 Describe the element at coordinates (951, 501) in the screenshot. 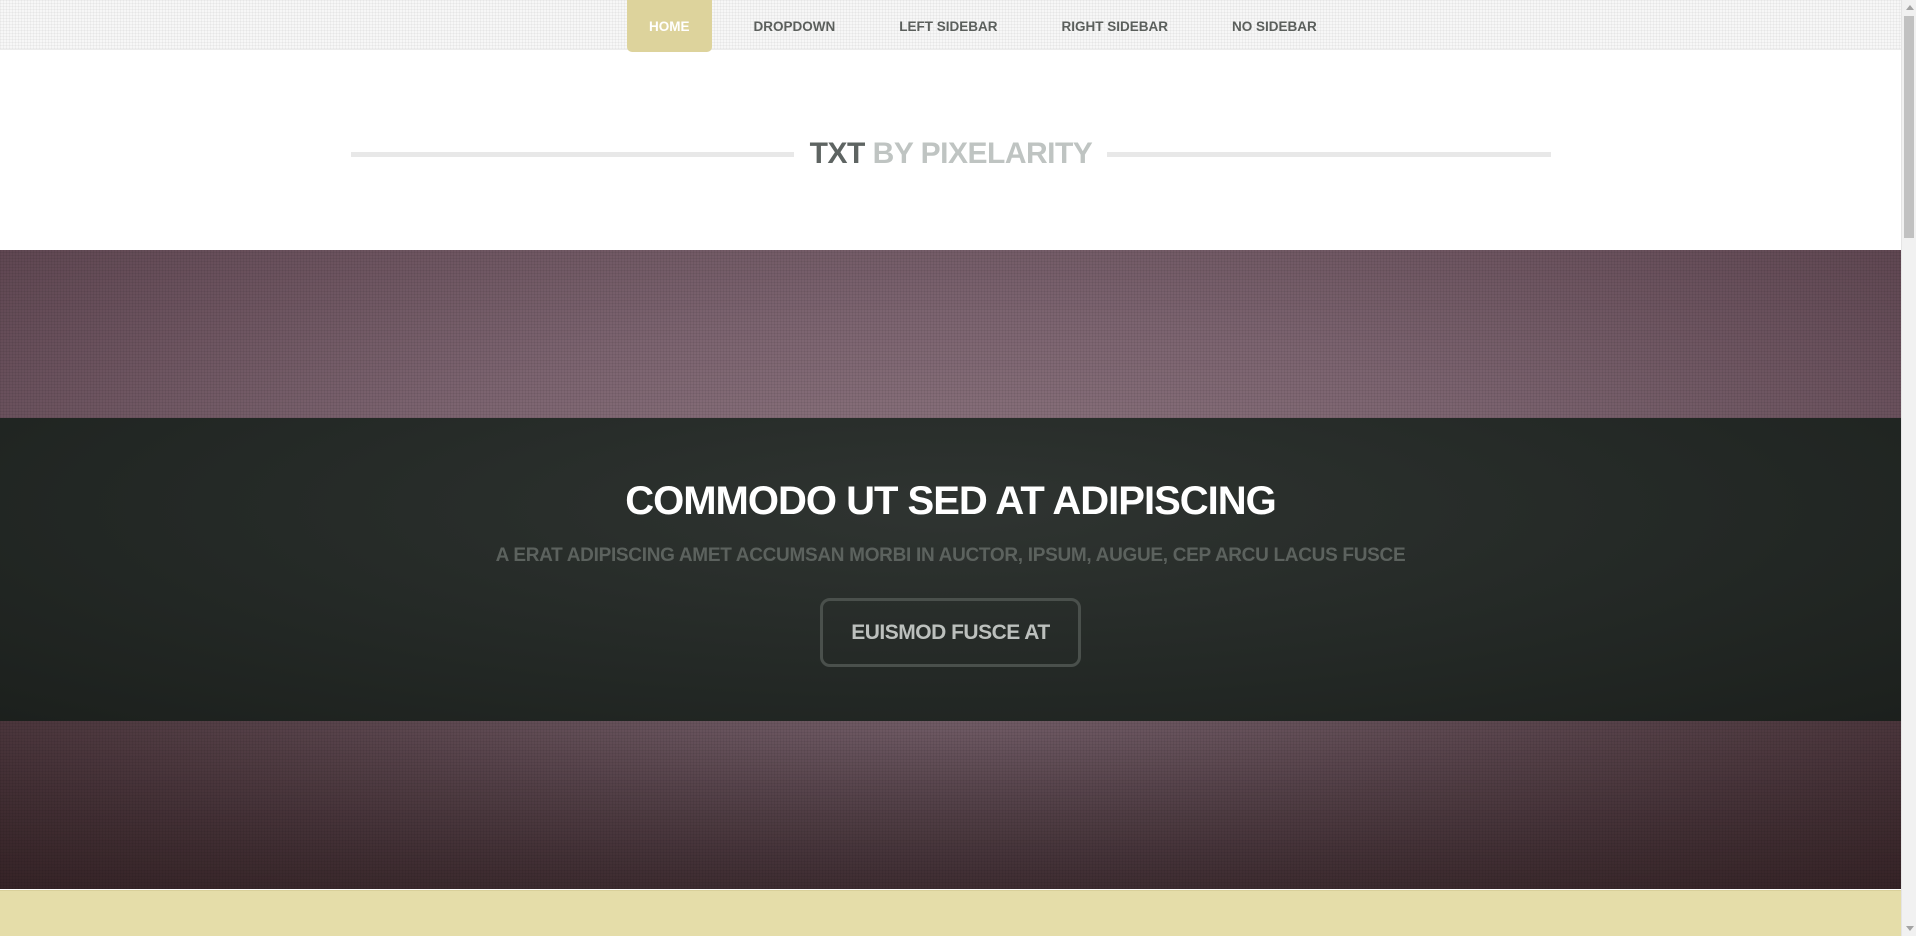

I see `banner-title: COMMODO UT SED AT ADIPISCING` at that location.